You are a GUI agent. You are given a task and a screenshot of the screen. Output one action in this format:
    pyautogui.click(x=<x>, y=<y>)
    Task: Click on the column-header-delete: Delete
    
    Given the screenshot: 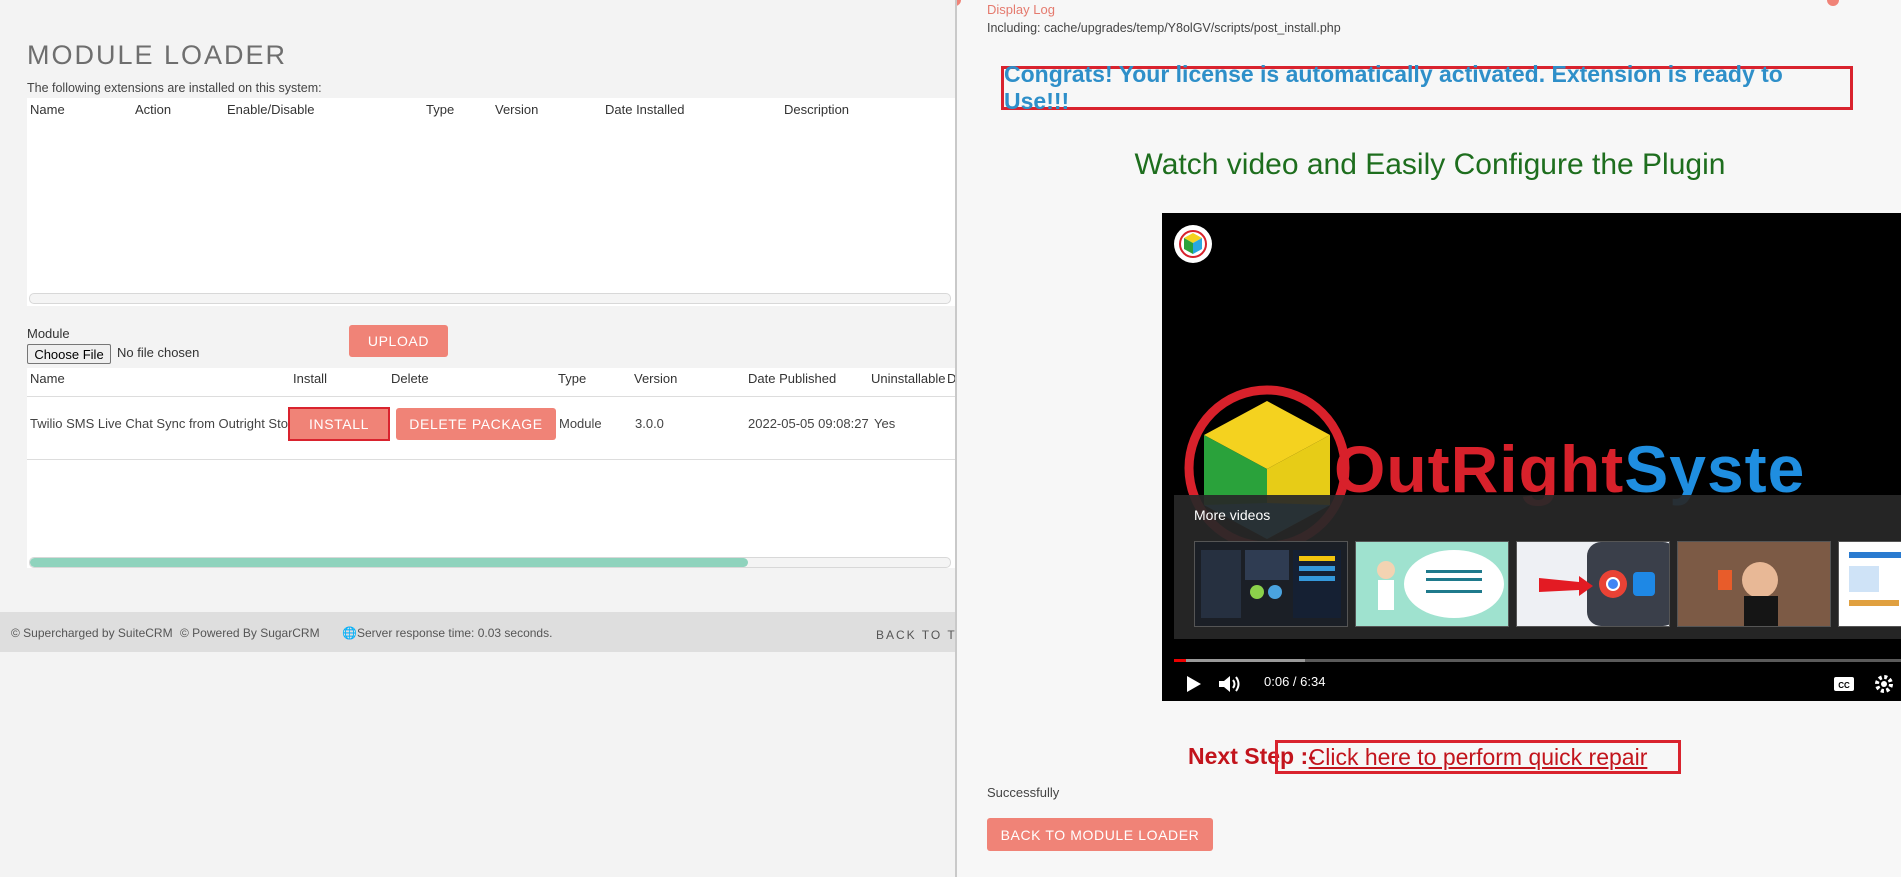 What is the action you would take?
    pyautogui.click(x=410, y=378)
    